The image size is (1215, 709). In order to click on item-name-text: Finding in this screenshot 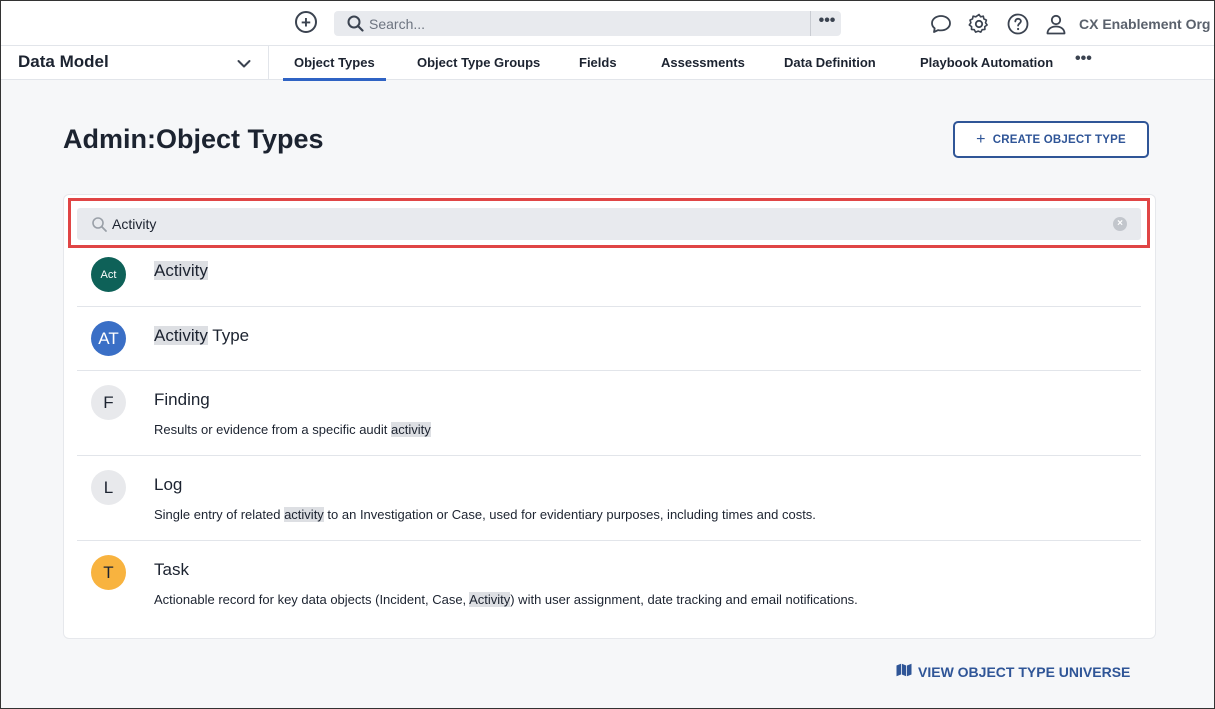, I will do `click(182, 399)`.